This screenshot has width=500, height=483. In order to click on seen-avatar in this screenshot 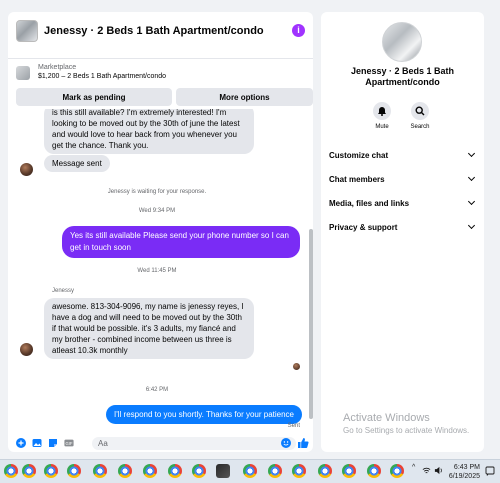, I will do `click(296, 366)`.